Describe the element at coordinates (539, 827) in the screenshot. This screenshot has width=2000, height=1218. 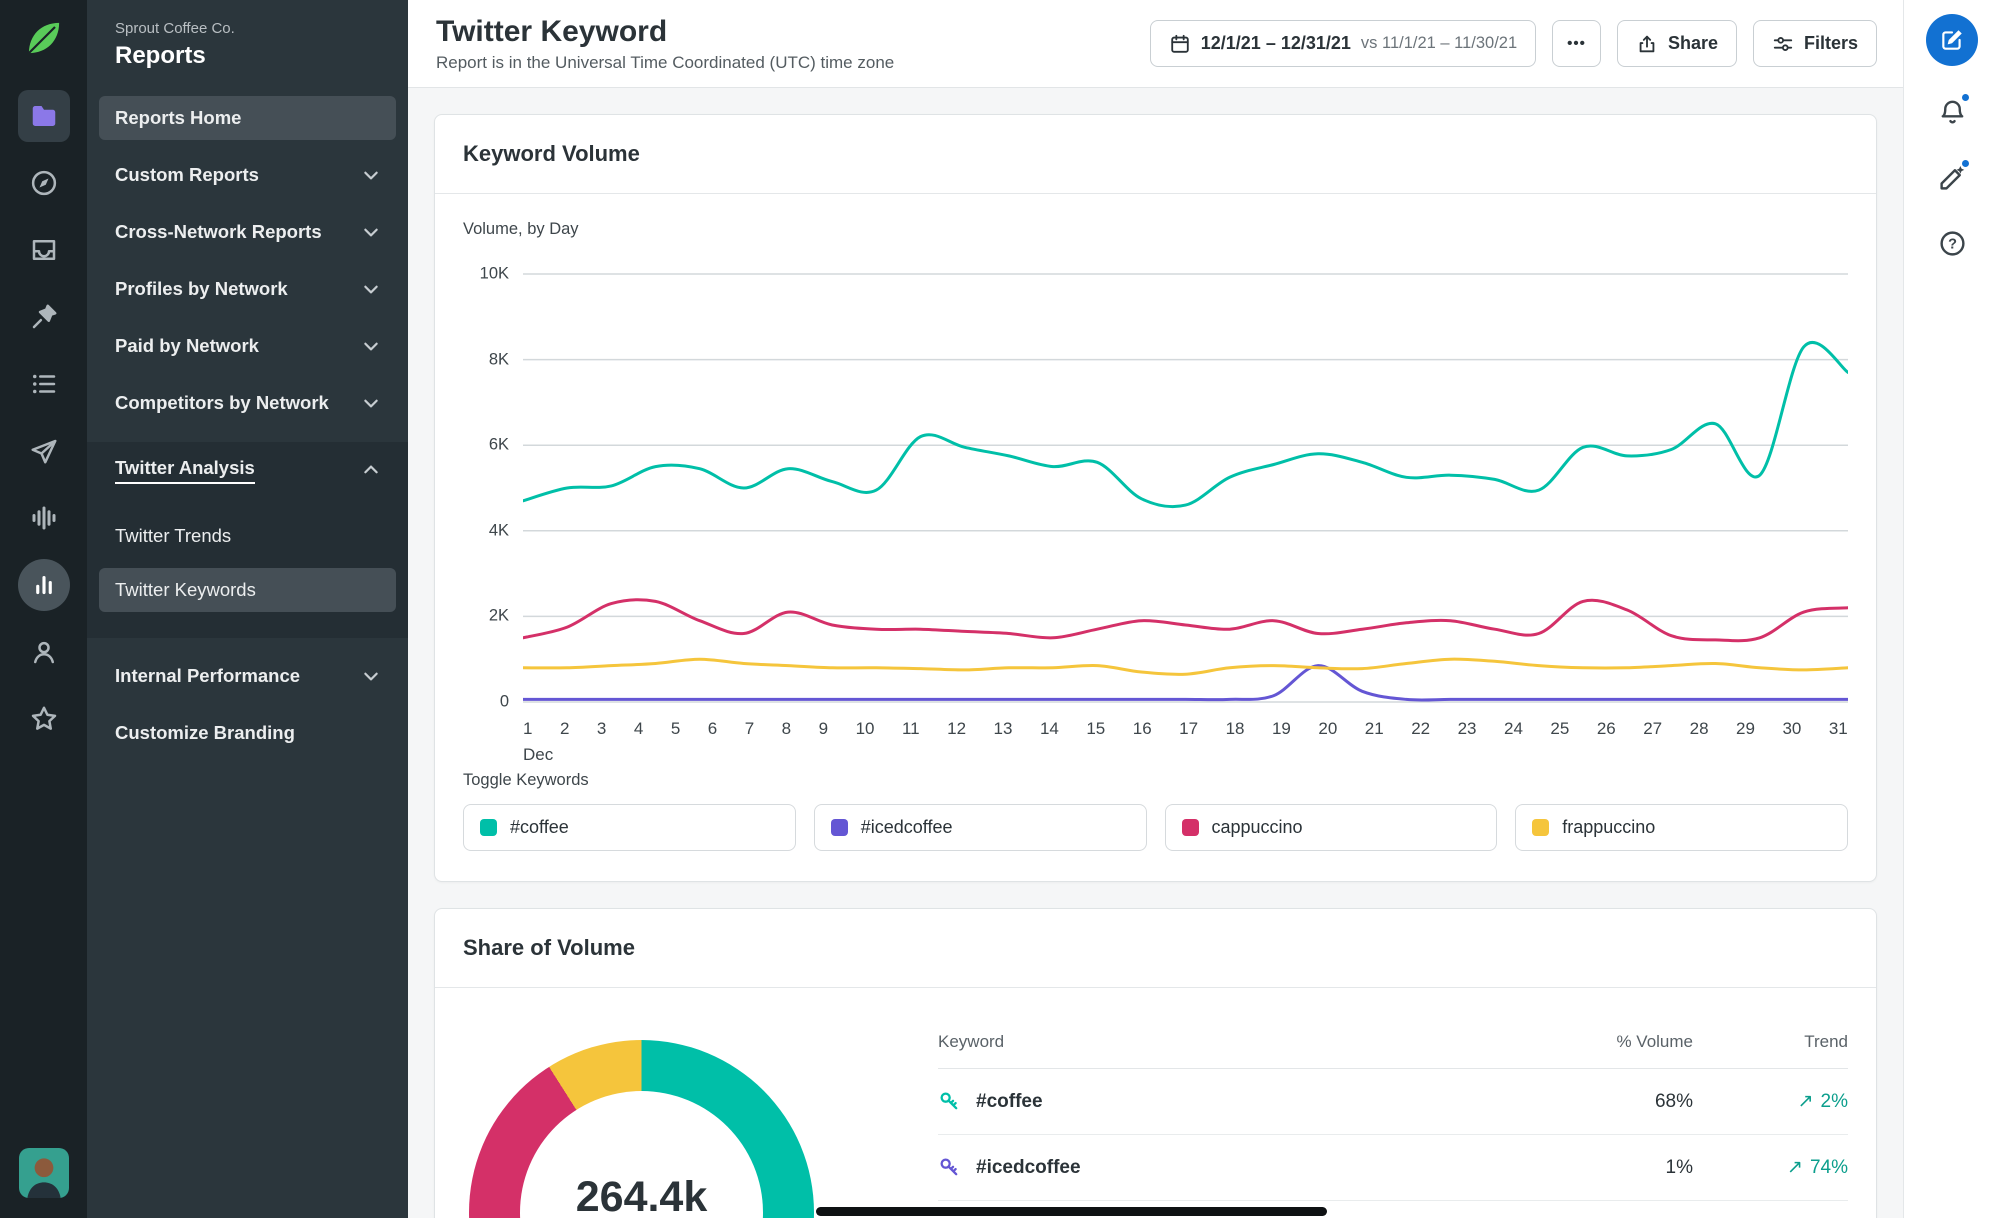
I see `keyword-toggle-label: #coffee` at that location.